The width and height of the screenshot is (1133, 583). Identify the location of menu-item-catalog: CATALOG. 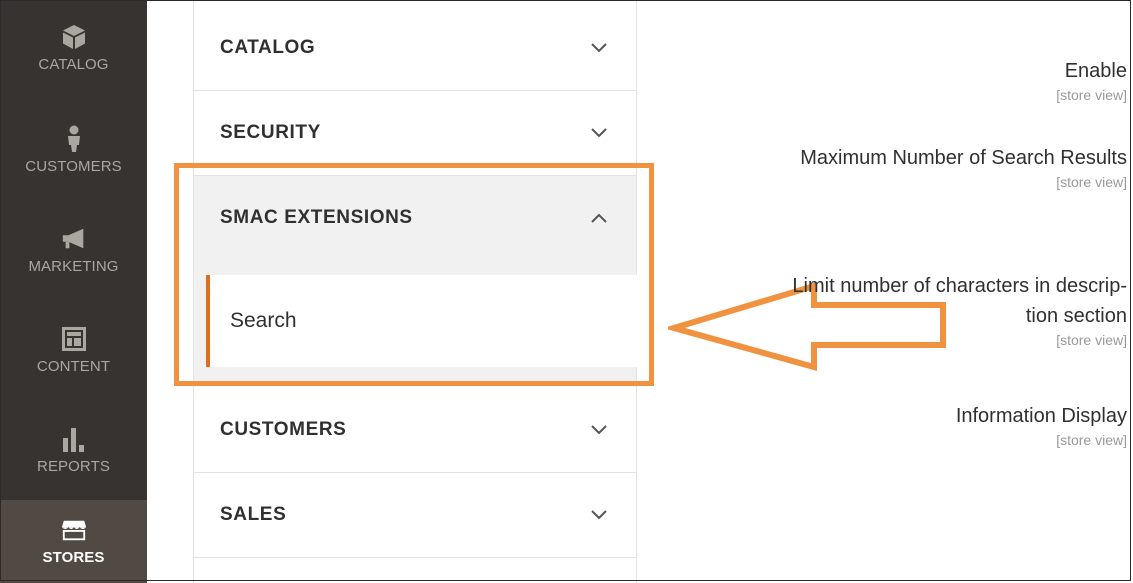
(73, 48).